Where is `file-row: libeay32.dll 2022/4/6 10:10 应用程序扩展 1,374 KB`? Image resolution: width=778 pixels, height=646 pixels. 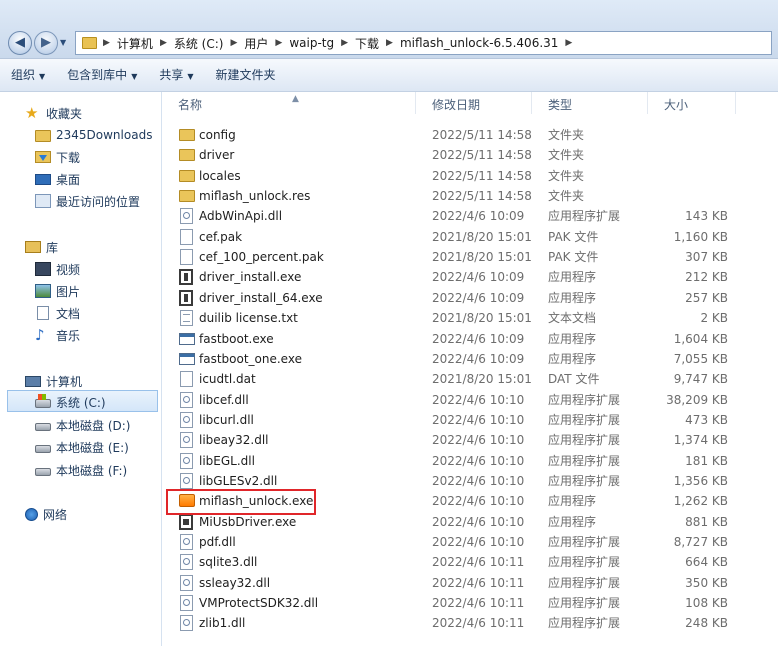 file-row: libeay32.dll 2022/4/6 10:10 应用程序扩展 1,374 KB is located at coordinates (470, 440).